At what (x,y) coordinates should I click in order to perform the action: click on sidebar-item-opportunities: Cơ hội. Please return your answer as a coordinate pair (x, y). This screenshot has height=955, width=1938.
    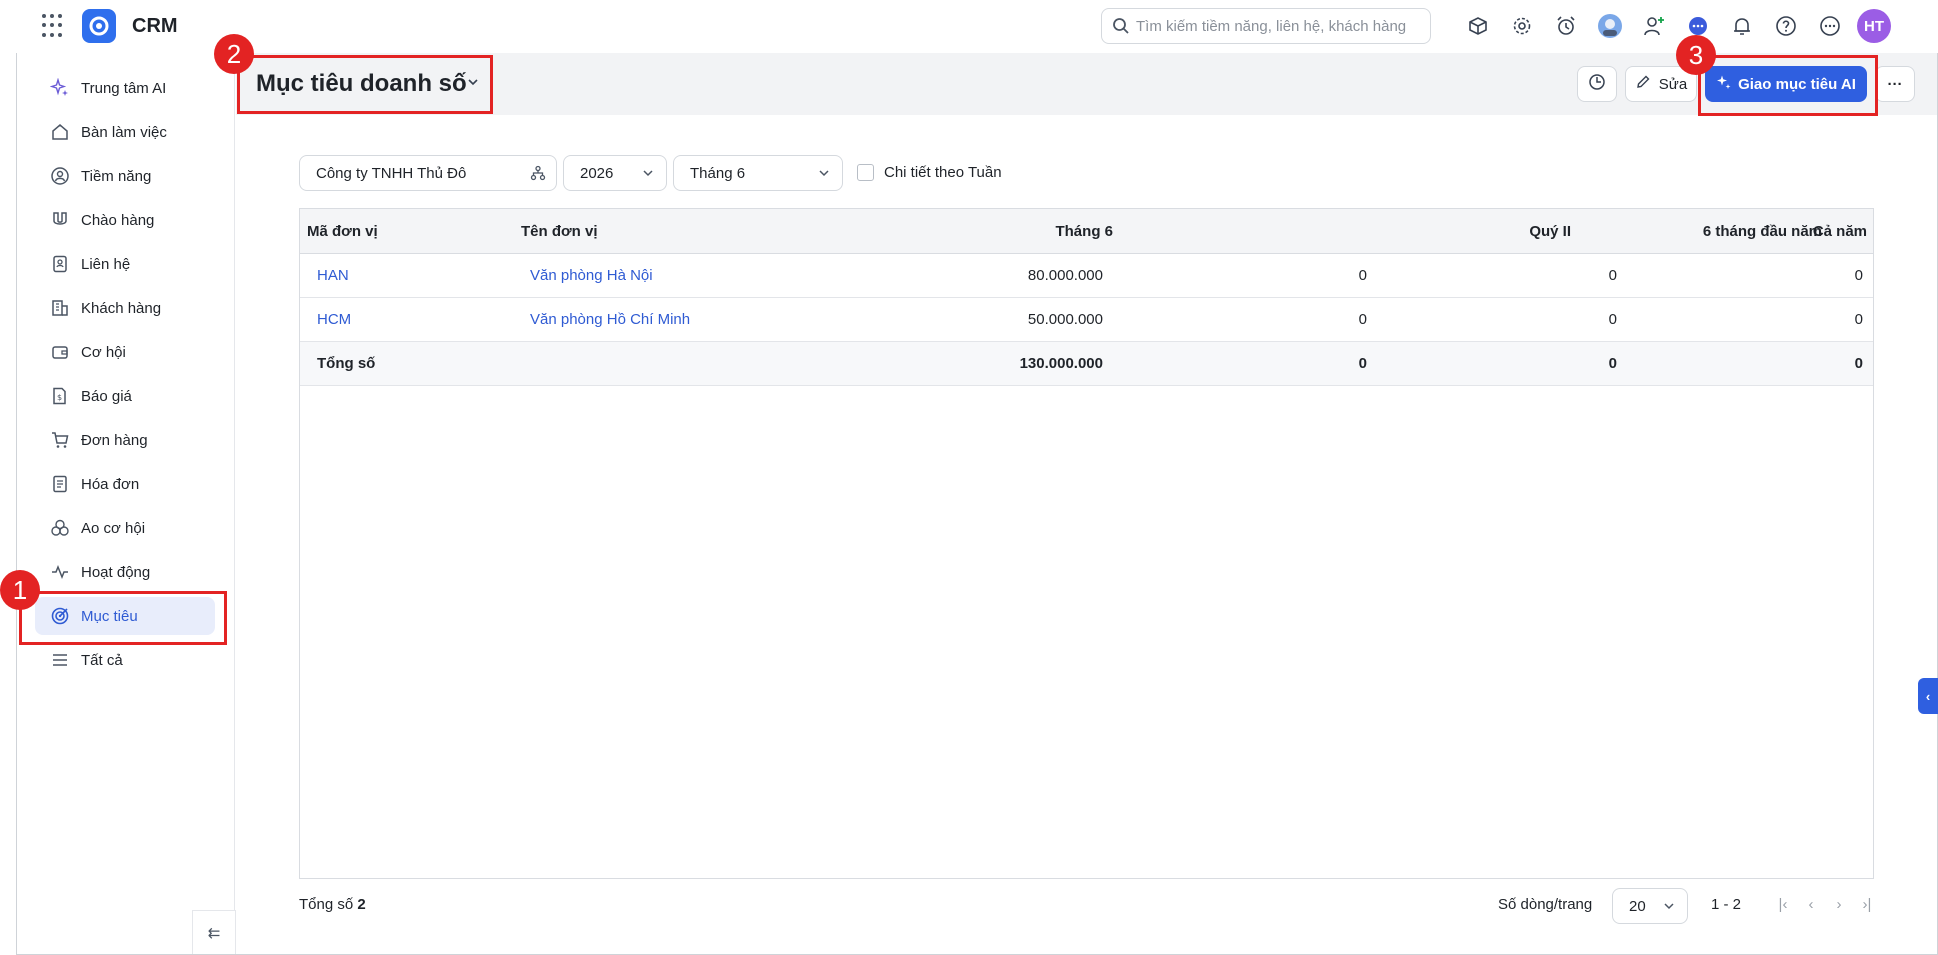
    Looking at the image, I should click on (125, 352).